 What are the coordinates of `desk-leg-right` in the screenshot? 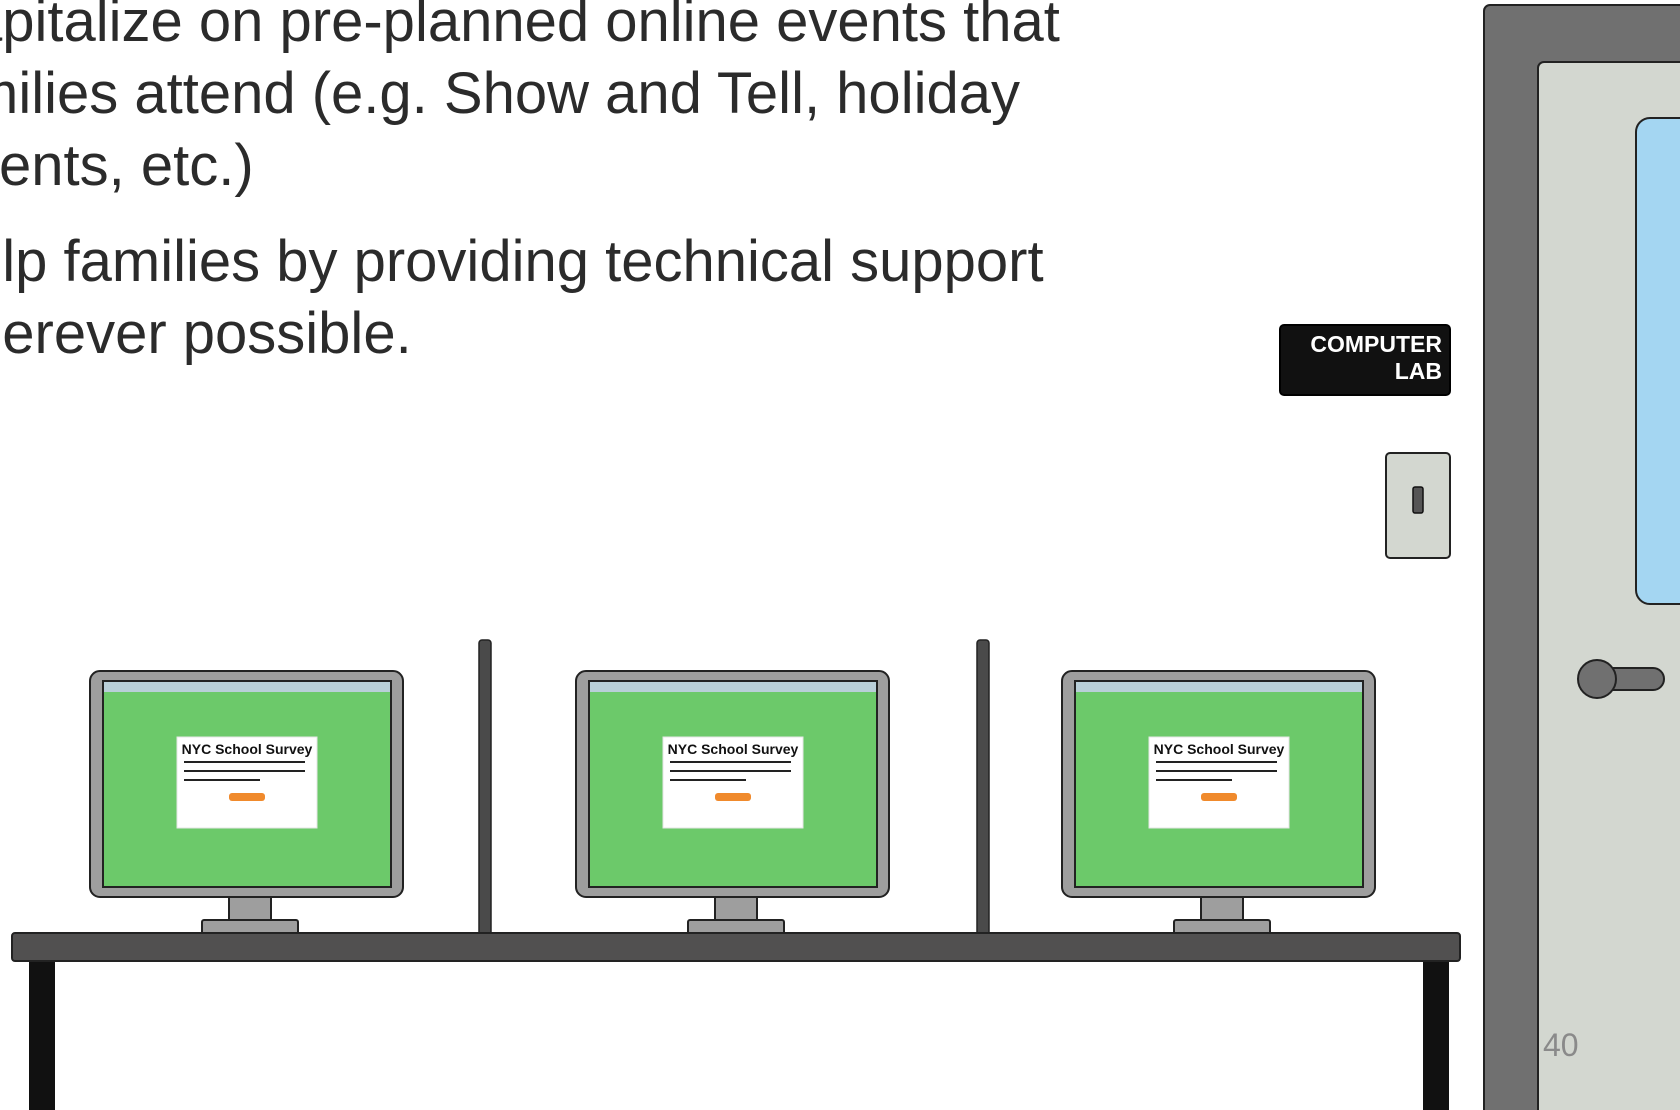 It's located at (1436, 1034).